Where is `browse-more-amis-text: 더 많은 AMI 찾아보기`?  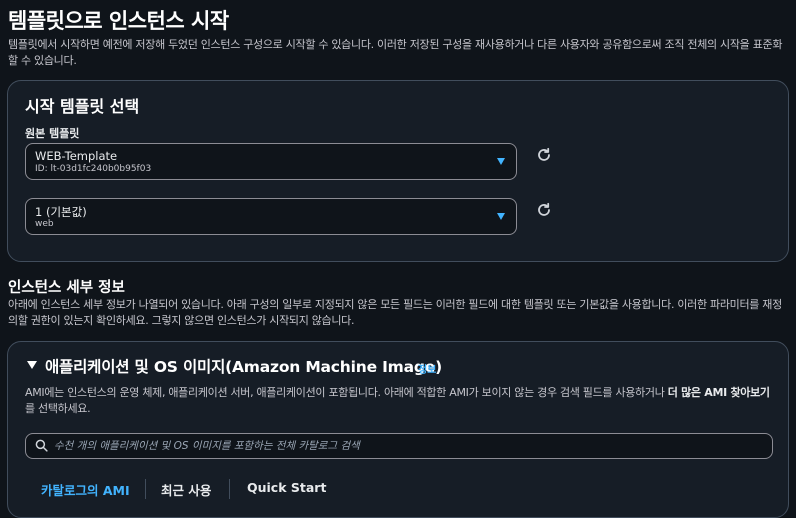
browse-more-amis-text: 더 많은 AMI 찾아보기 is located at coordinates (718, 392).